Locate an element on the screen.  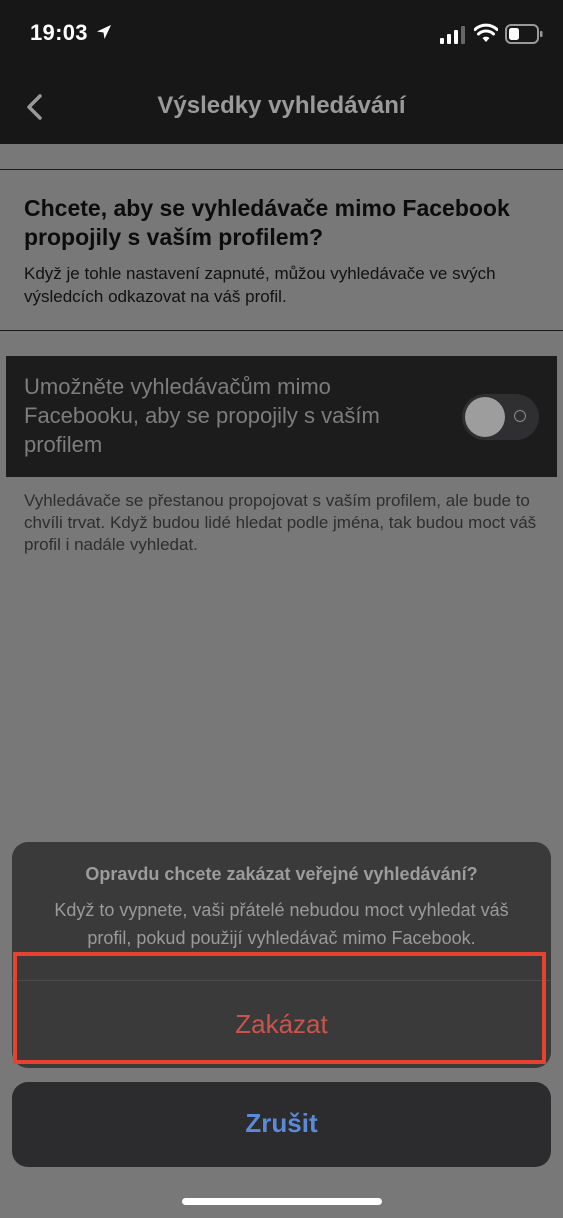
home-indicator is located at coordinates (282, 1201).